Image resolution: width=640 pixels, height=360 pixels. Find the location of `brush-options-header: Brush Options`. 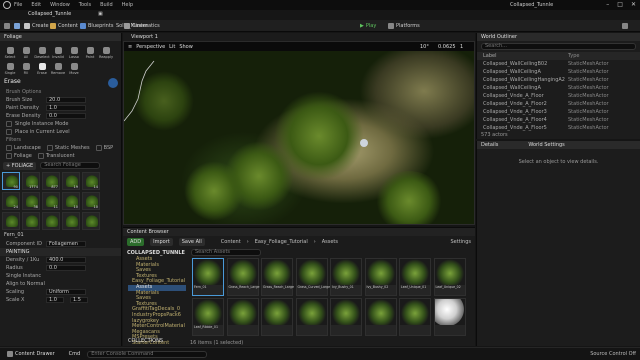

brush-options-header: Brush Options is located at coordinates (60, 92).